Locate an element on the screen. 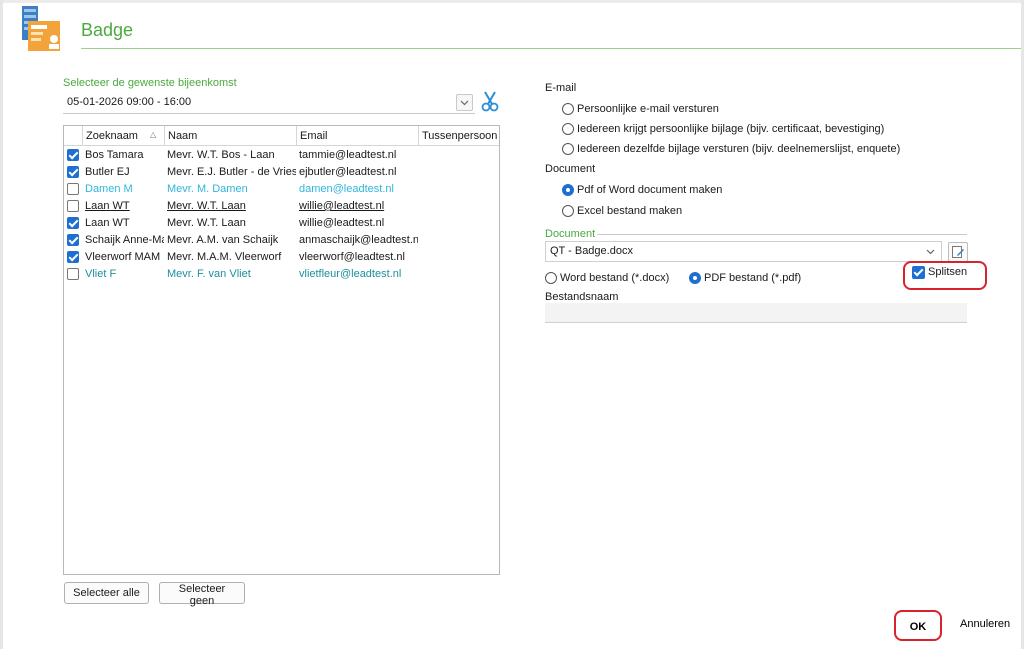 This screenshot has height=649, width=1024. grid-header: Zoeknaam △ Naam Email Tussenpersoon is located at coordinates (281, 136).